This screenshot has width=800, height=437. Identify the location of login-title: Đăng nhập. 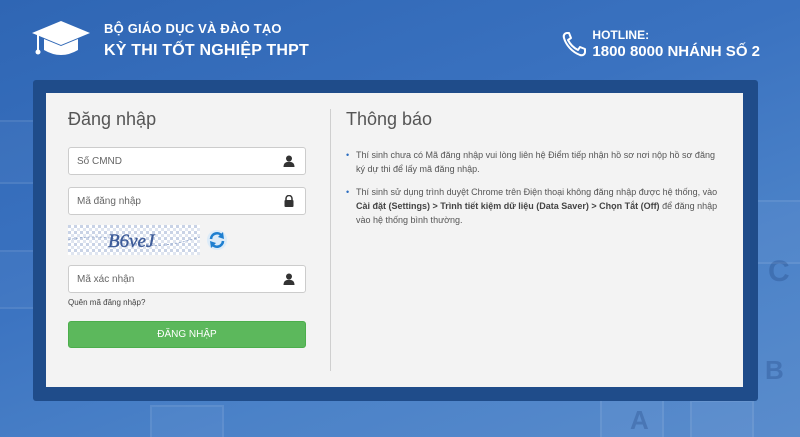
(112, 119).